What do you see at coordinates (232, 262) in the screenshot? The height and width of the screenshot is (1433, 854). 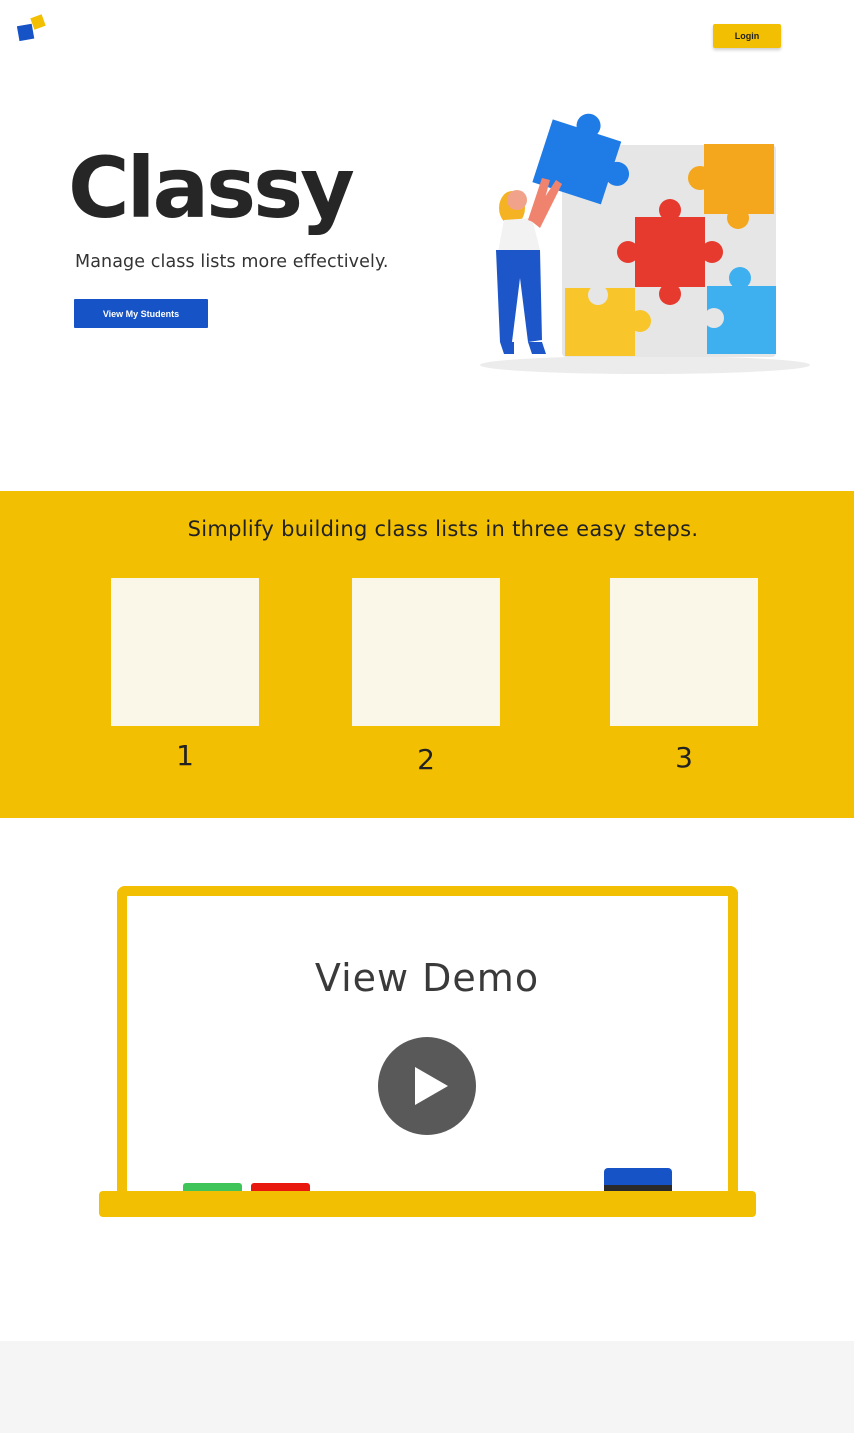 I see `hero-subtitle: Manage class lists more effectively.` at bounding box center [232, 262].